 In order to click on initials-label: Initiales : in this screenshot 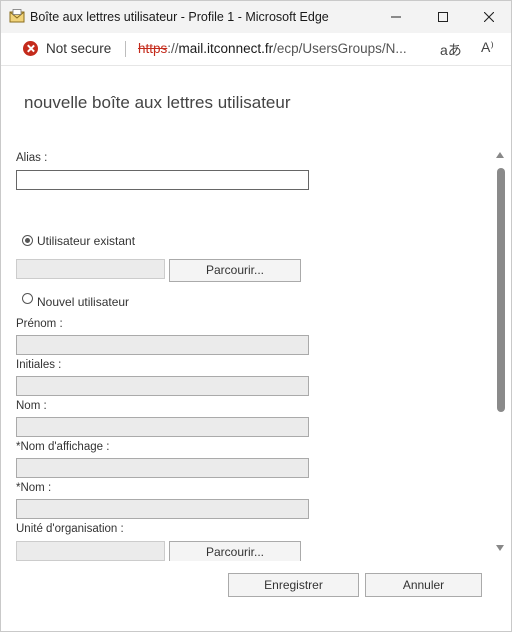, I will do `click(39, 365)`.